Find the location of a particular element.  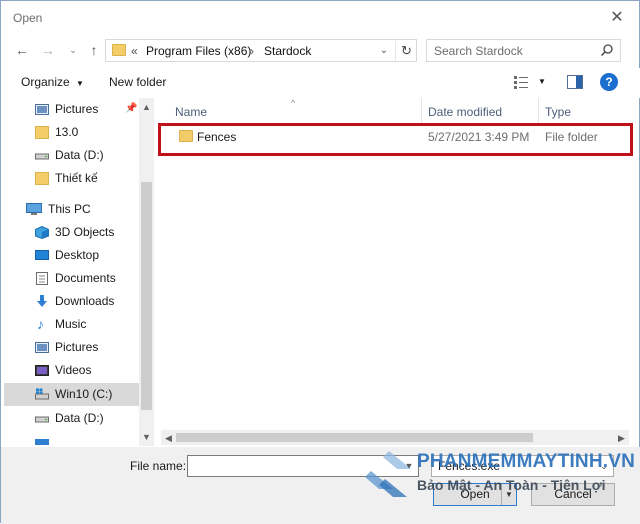

help-icon: ? is located at coordinates (609, 82).